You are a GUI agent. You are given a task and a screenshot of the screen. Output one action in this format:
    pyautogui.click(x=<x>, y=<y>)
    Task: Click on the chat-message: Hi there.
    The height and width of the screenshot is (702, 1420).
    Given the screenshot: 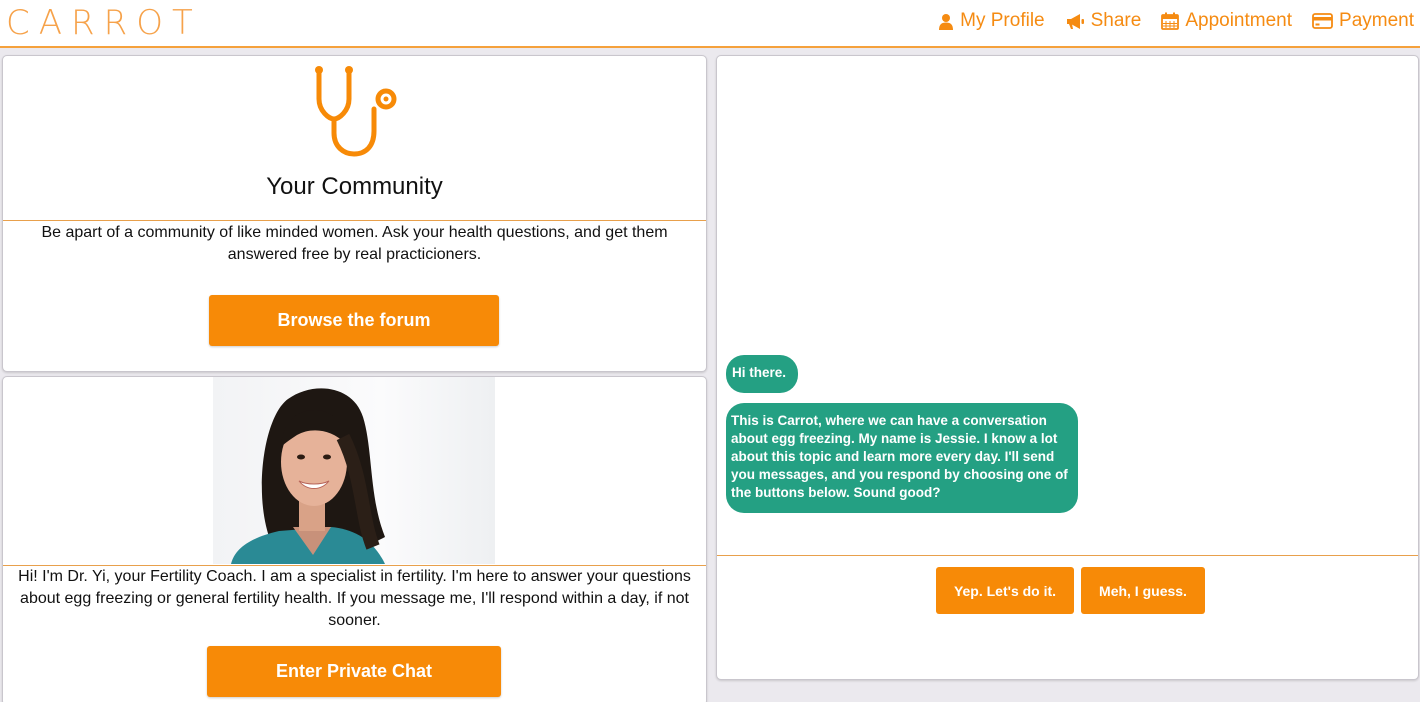 What is the action you would take?
    pyautogui.click(x=762, y=374)
    